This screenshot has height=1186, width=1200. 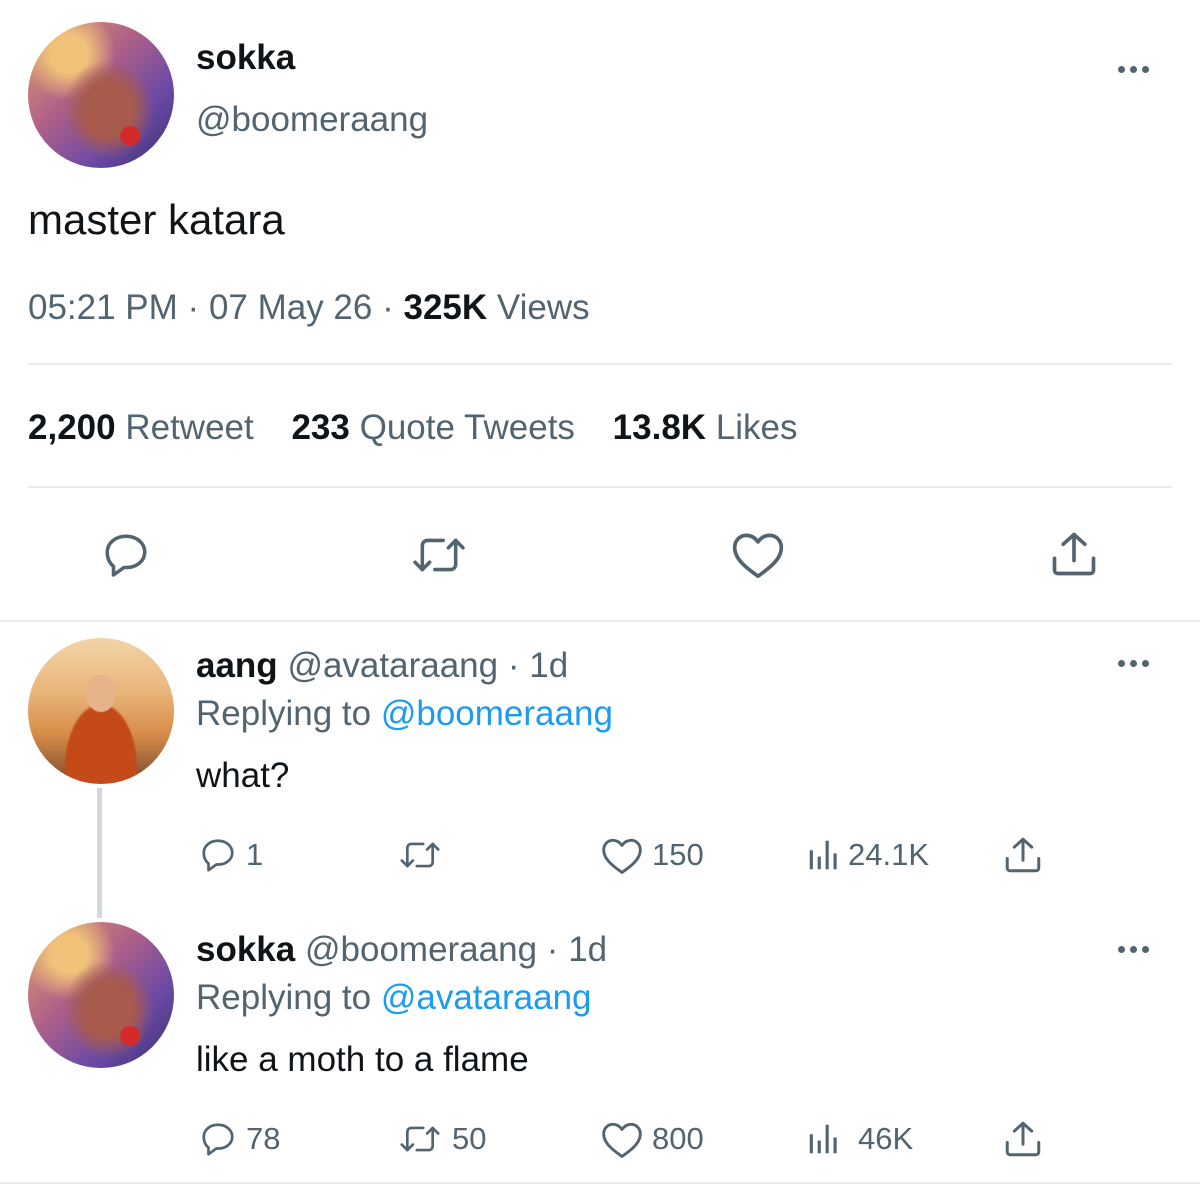 I want to click on tweet-date: 07 May 26, so click(x=290, y=307).